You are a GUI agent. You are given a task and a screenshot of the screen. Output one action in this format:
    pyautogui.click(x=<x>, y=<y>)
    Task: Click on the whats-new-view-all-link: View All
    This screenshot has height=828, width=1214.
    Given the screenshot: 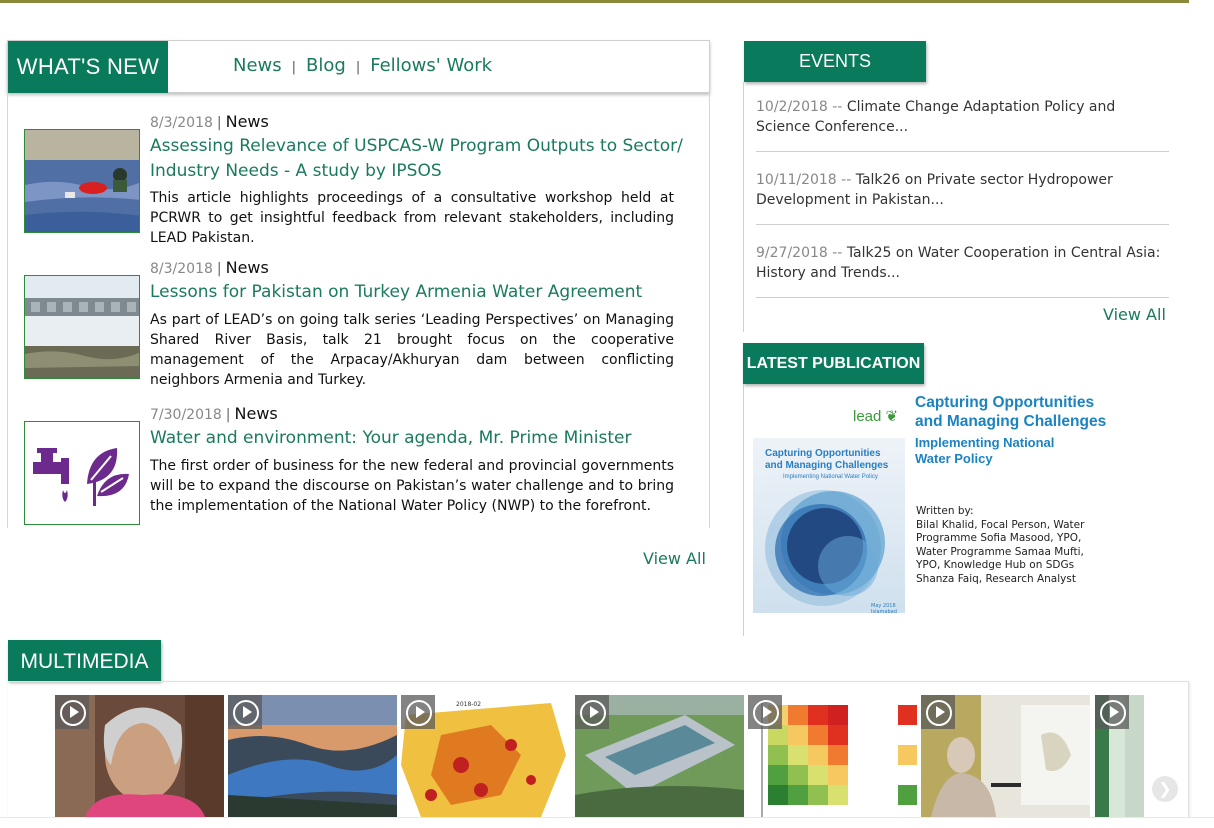 What is the action you would take?
    pyautogui.click(x=674, y=558)
    